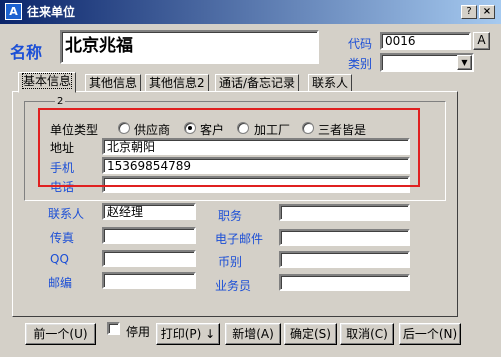 The height and width of the screenshot is (357, 501). I want to click on radio-selected-dot, so click(190, 128).